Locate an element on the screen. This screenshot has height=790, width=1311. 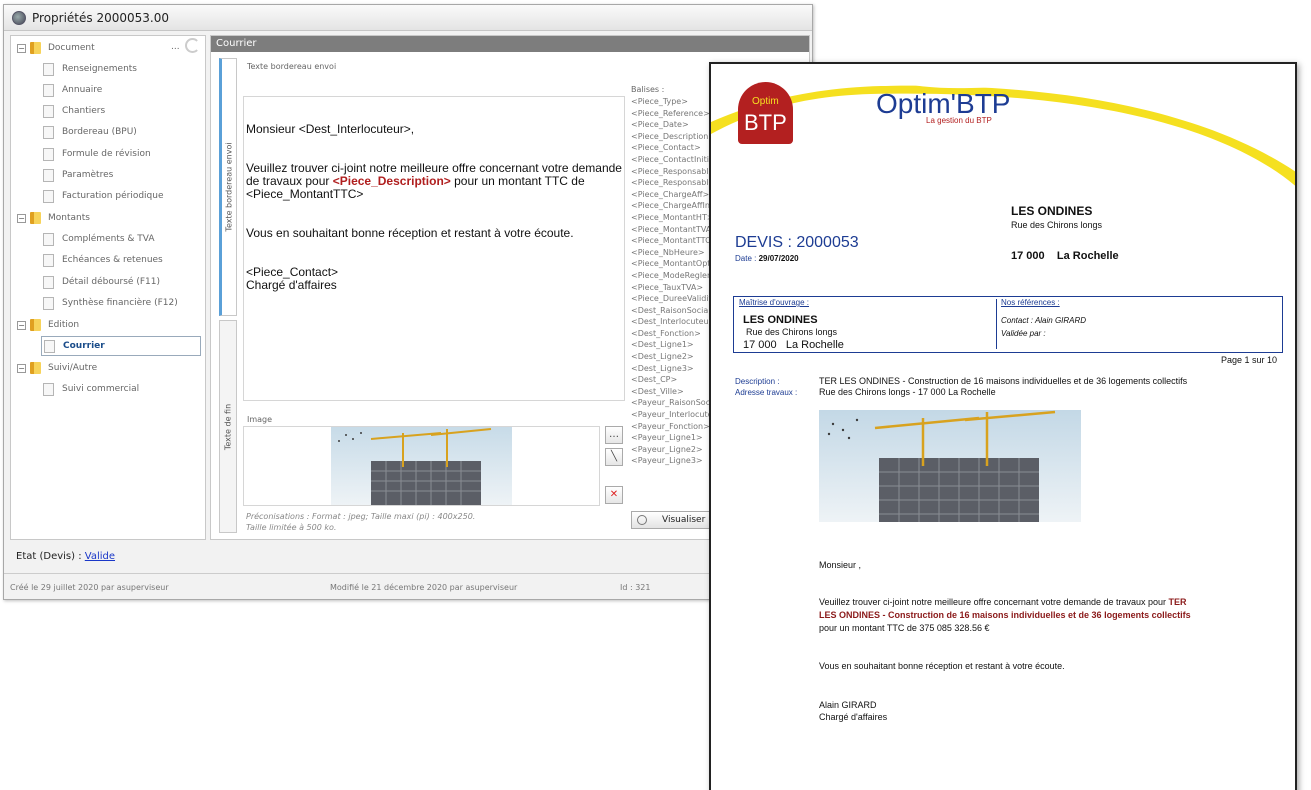
balise-item: <Piece_Responsable> is located at coordinates (672, 172).